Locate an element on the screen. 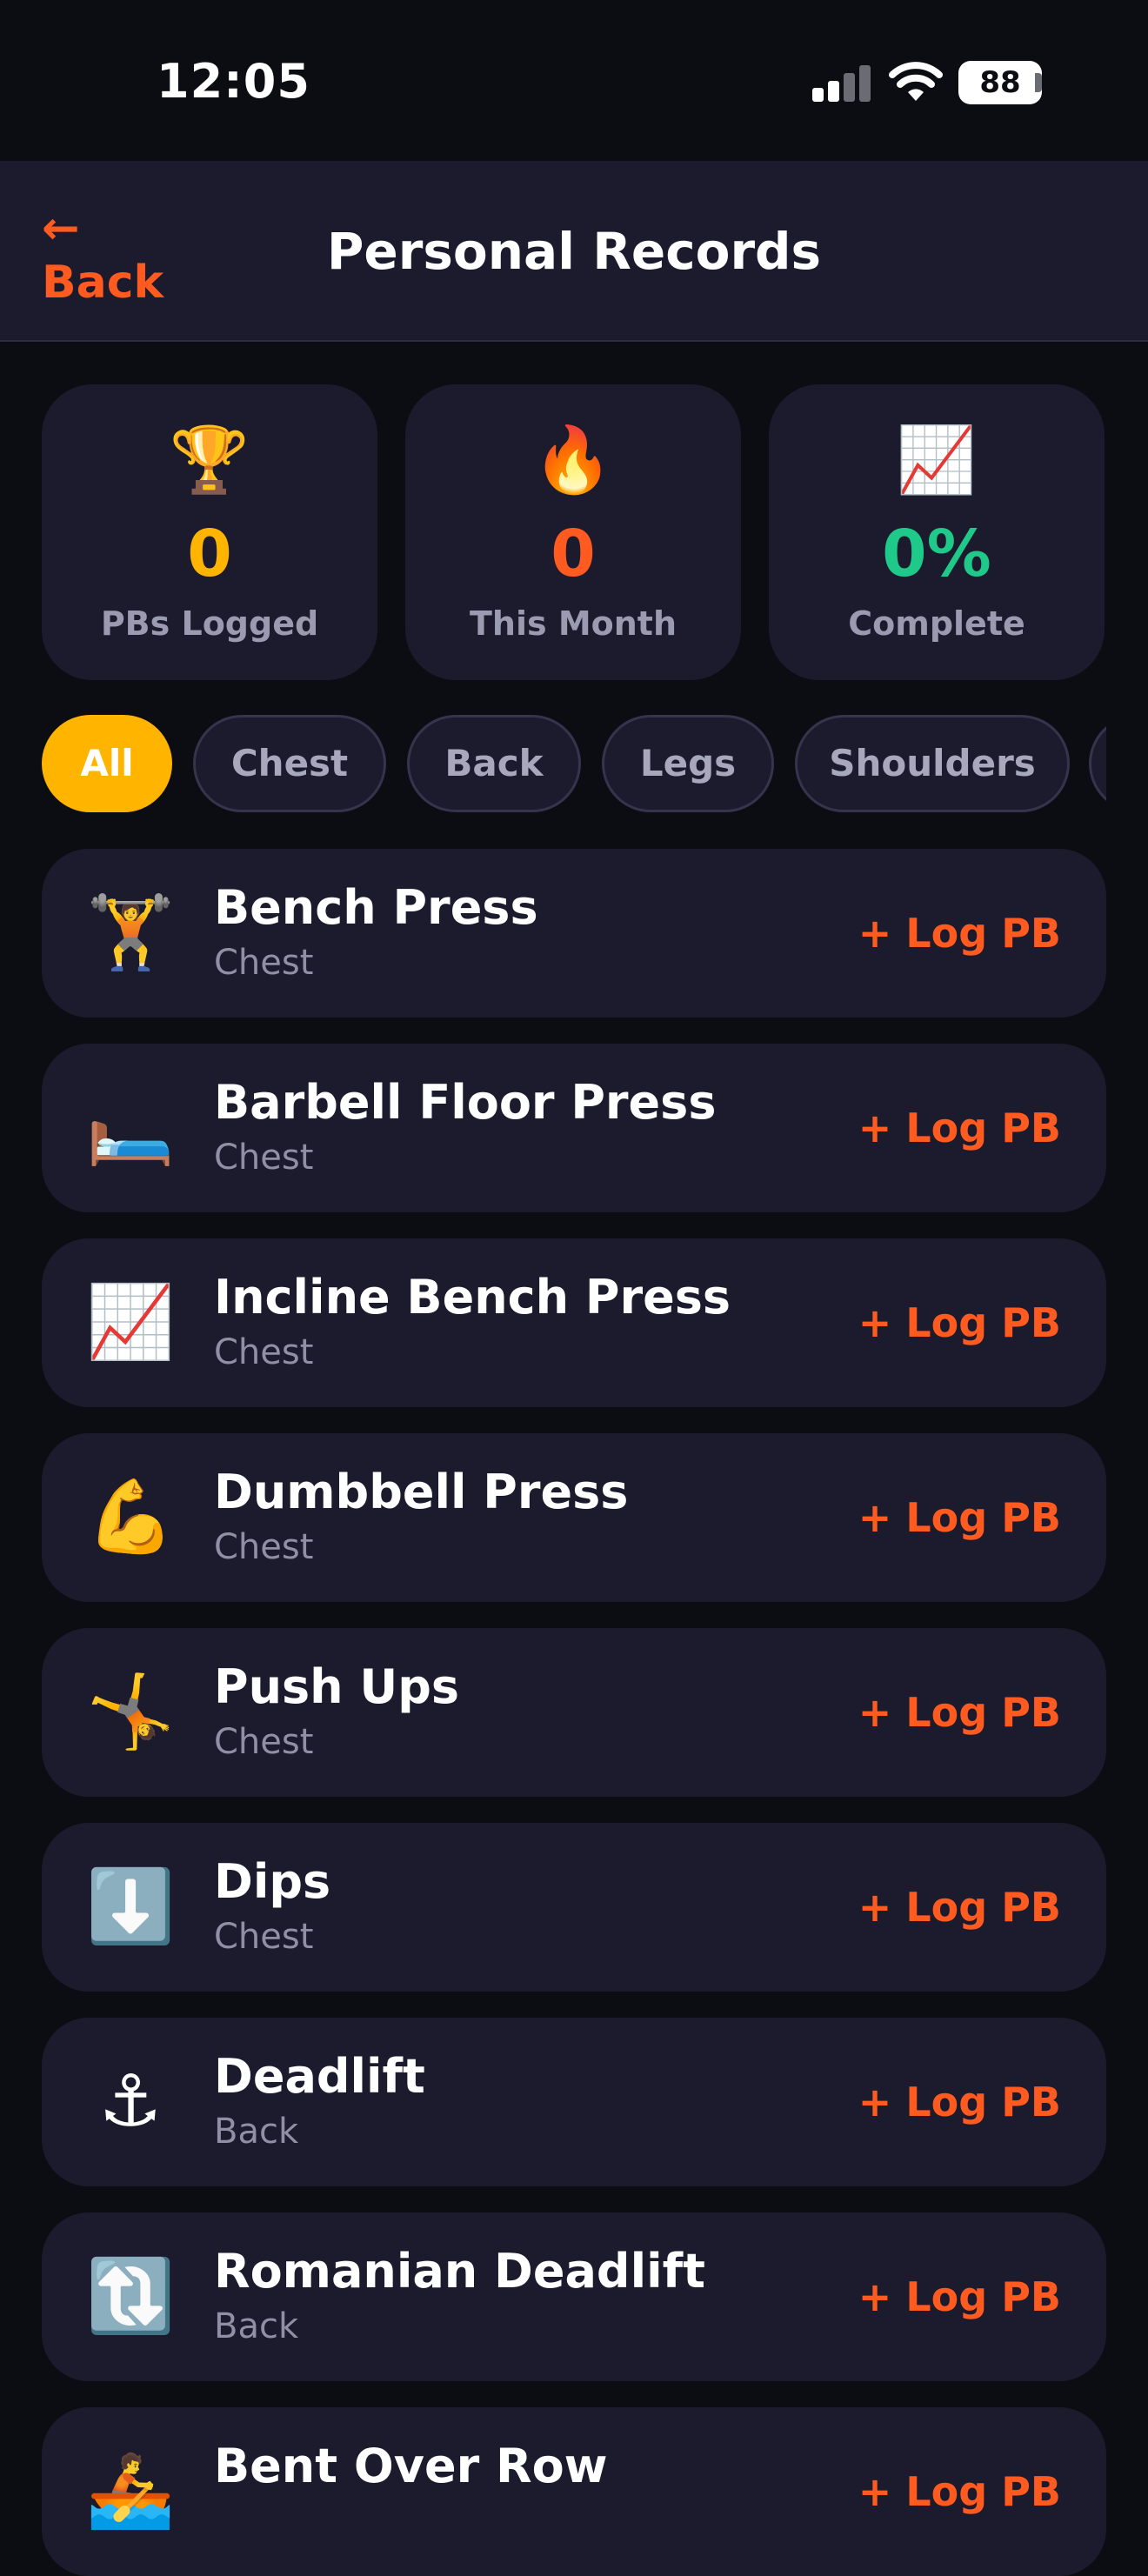 The height and width of the screenshot is (2576, 1148). exercise-row-deadlift: ⚓ Deadlift Back + Log PB is located at coordinates (574, 2102).